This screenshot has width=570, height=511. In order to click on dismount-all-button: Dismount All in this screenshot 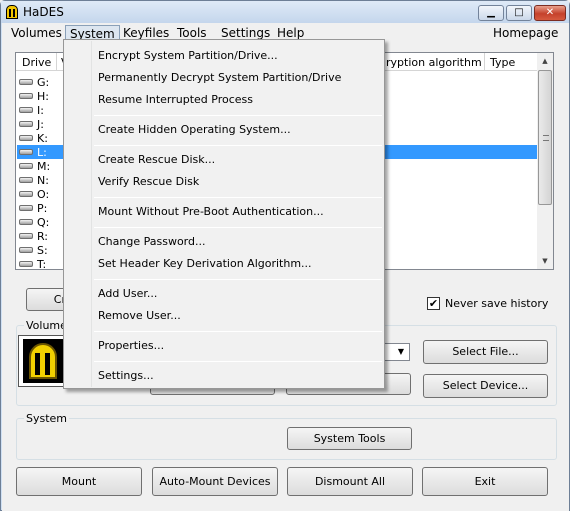, I will do `click(350, 481)`.